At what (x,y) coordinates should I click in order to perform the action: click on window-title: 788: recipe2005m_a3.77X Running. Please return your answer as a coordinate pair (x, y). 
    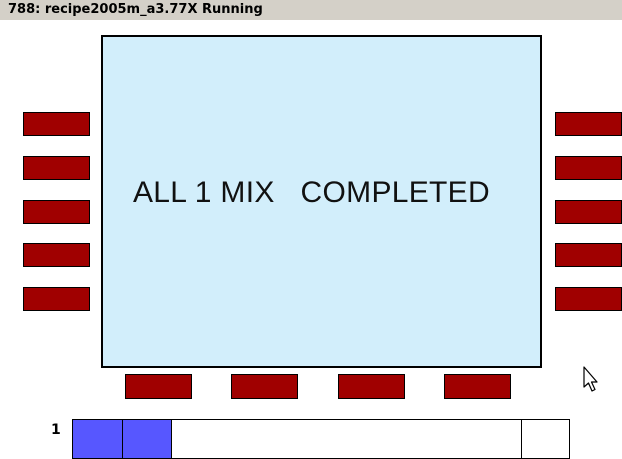
    Looking at the image, I should click on (135, 9).